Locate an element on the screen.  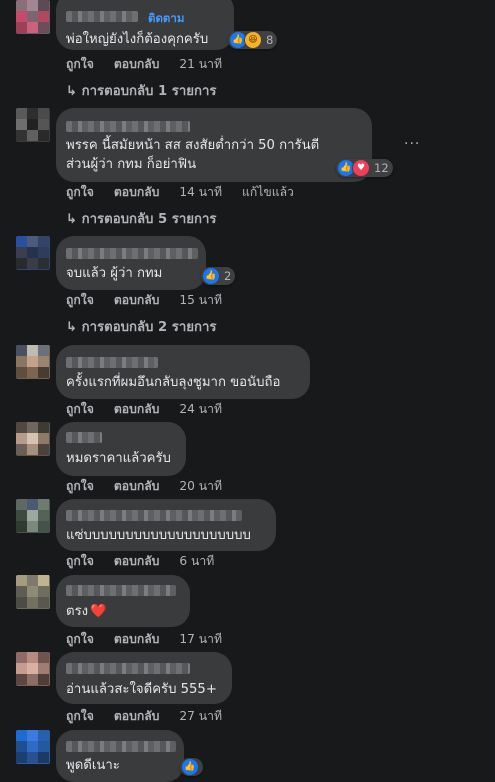
comment-text: ตรง ❤️ is located at coordinates (86, 611).